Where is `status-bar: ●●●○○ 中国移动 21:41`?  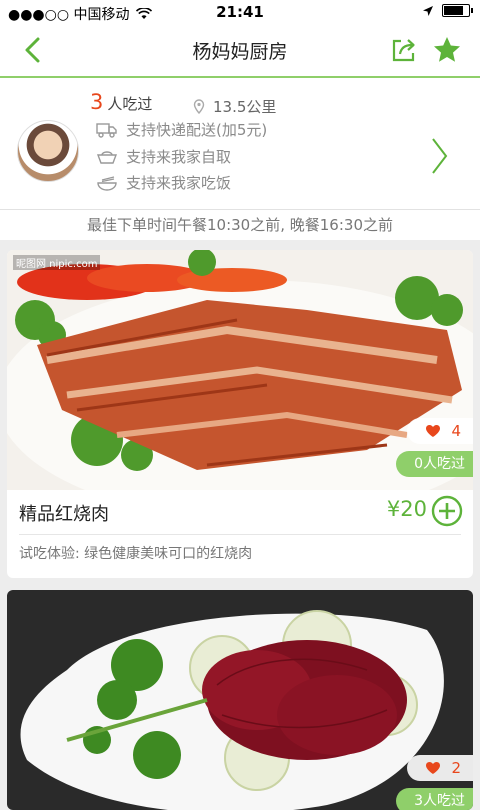 status-bar: ●●●○○ 中国移动 21:41 is located at coordinates (240, 12).